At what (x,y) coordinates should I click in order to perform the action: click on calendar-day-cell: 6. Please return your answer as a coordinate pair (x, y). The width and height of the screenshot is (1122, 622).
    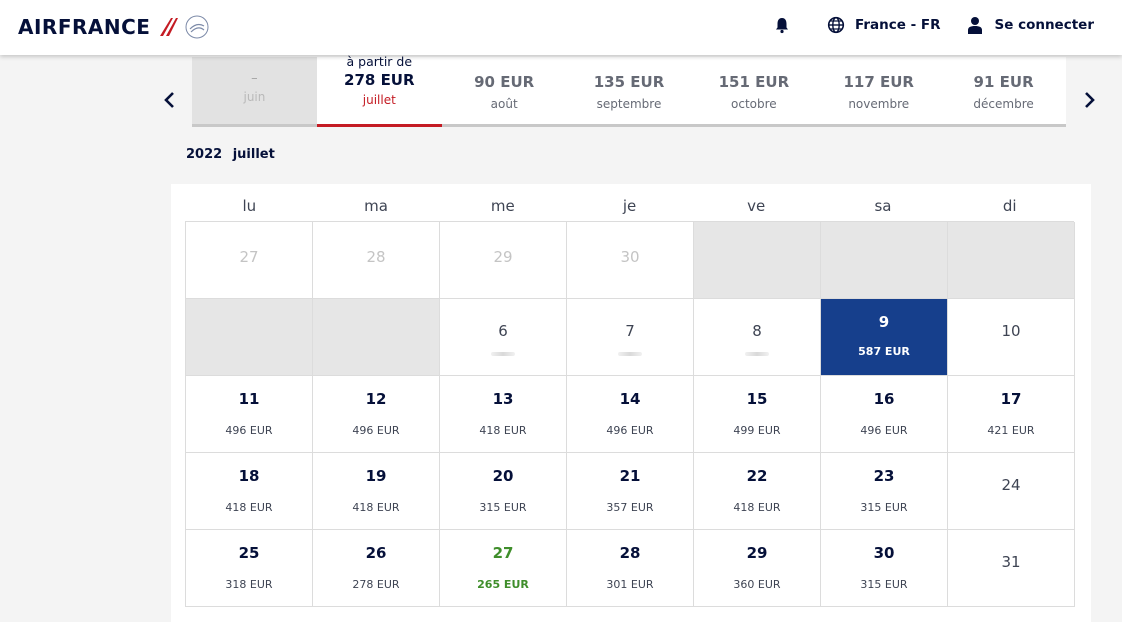
    Looking at the image, I should click on (503, 337).